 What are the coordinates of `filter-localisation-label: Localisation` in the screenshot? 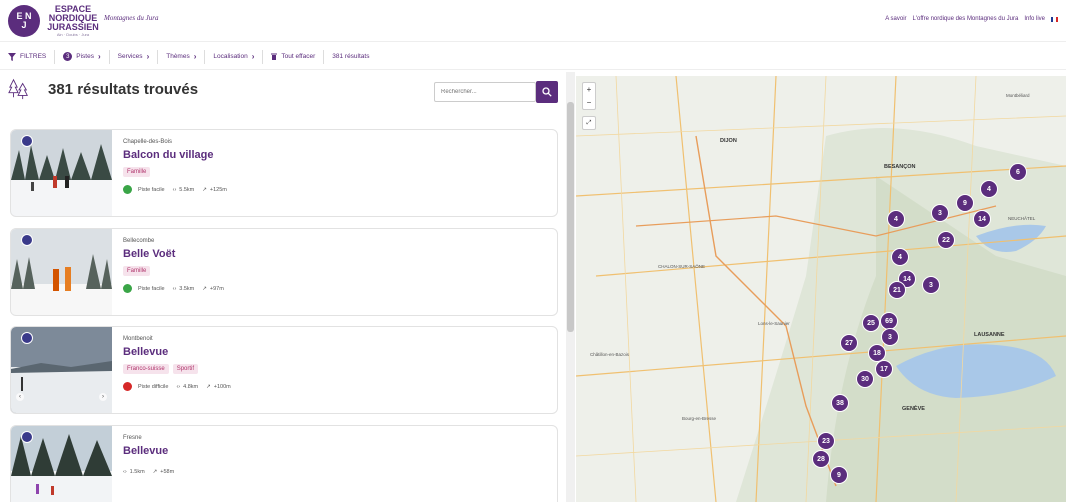 It's located at (230, 56).